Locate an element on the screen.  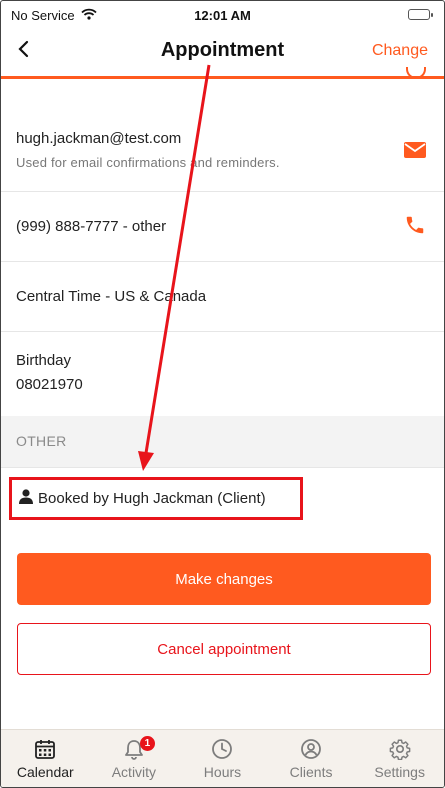
tab-label: Activity is located at coordinates (134, 772).